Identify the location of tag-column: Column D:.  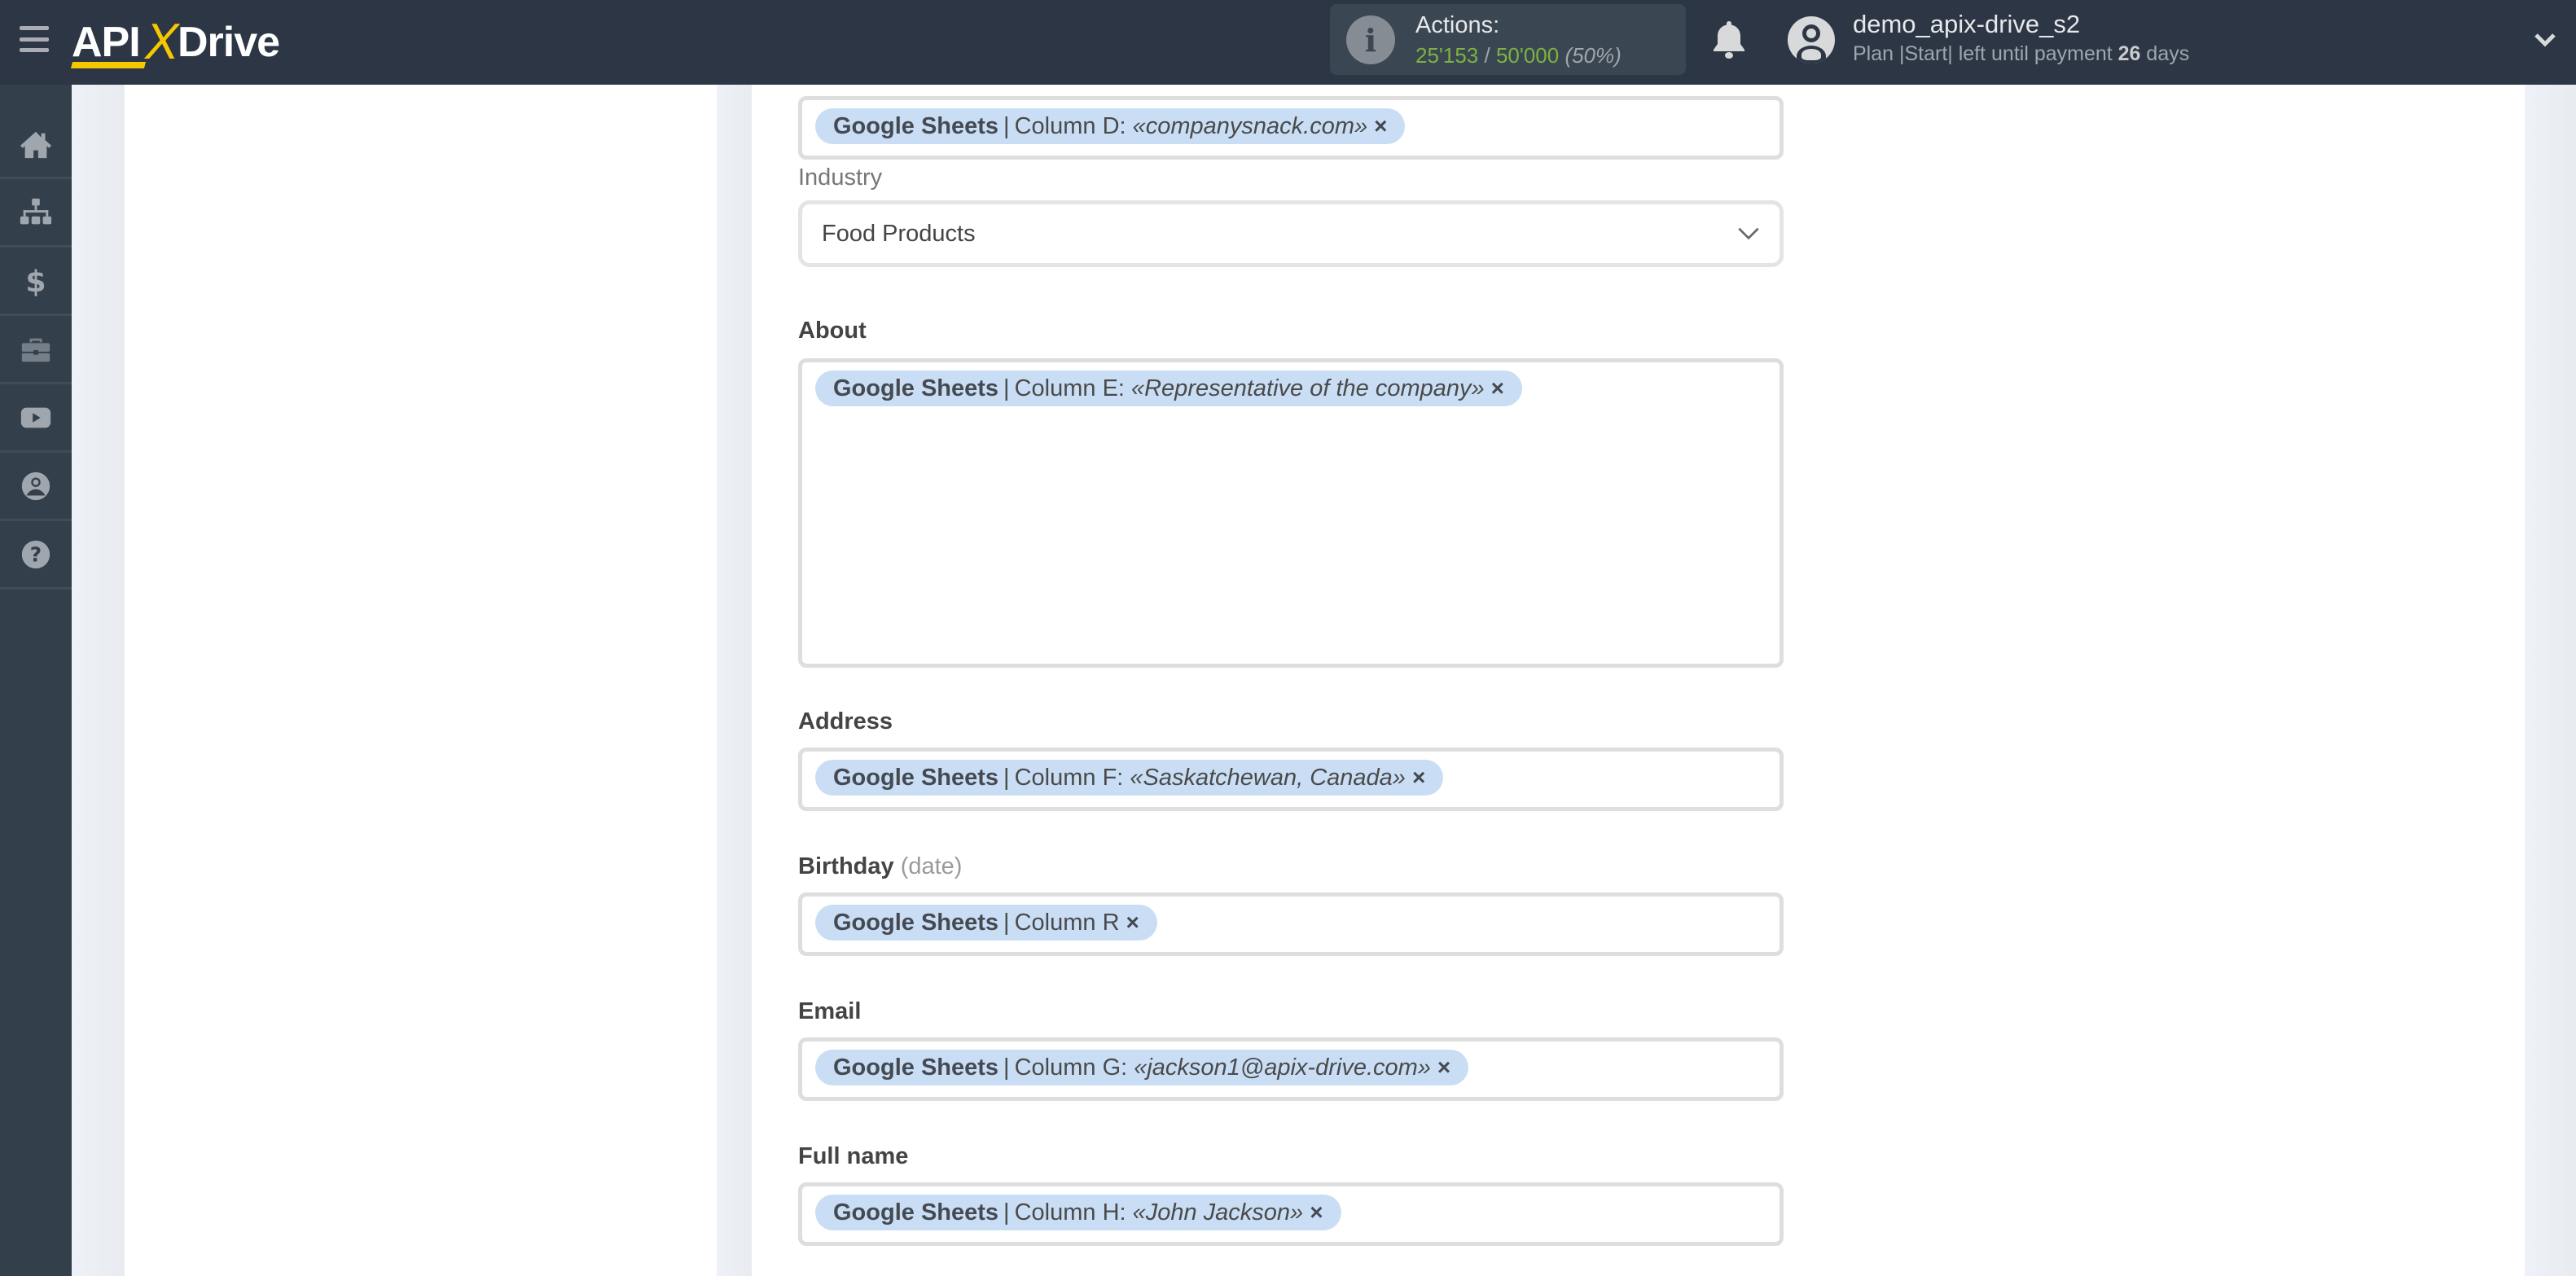
(1070, 126).